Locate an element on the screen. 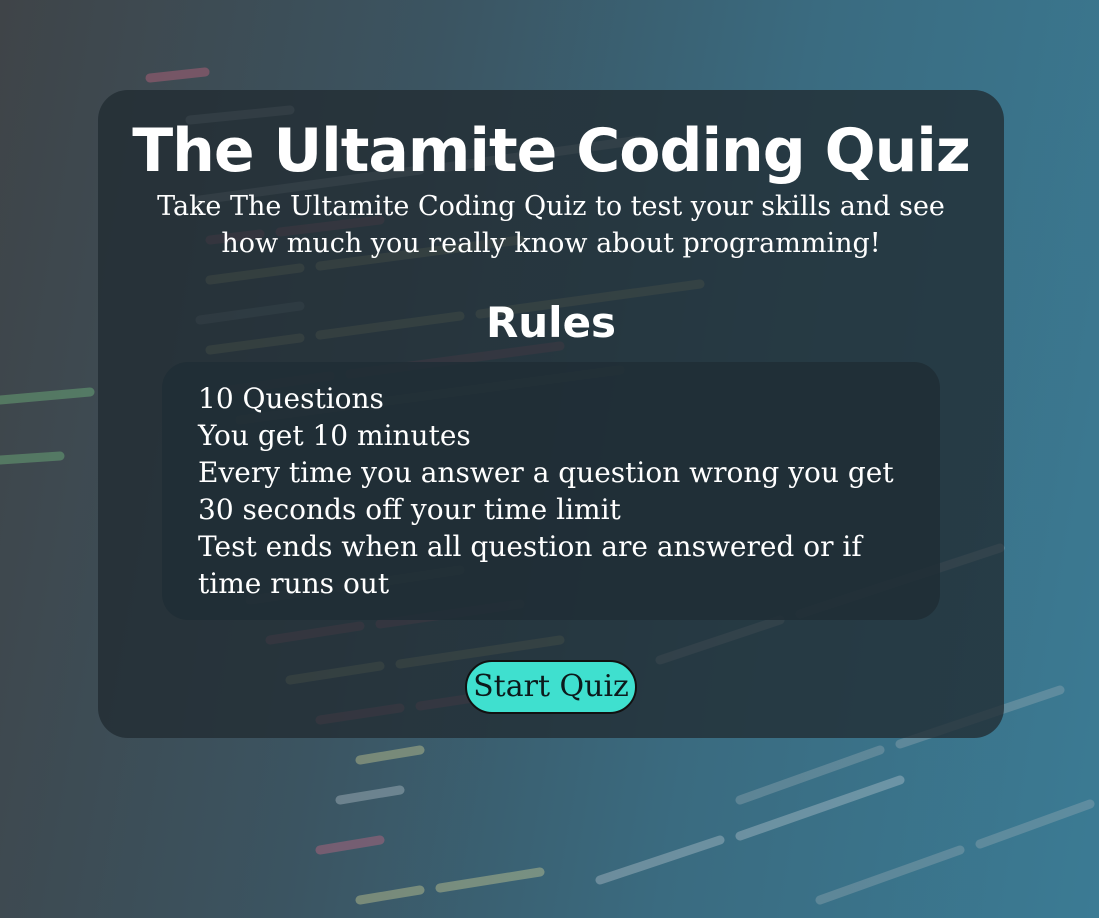 This screenshot has width=1099, height=918. rule-item: 10 Questions is located at coordinates (291, 398).